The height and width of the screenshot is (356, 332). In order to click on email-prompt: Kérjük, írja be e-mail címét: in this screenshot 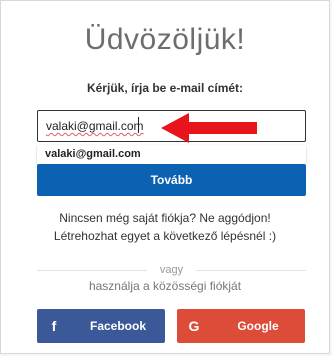, I will do `click(165, 88)`.